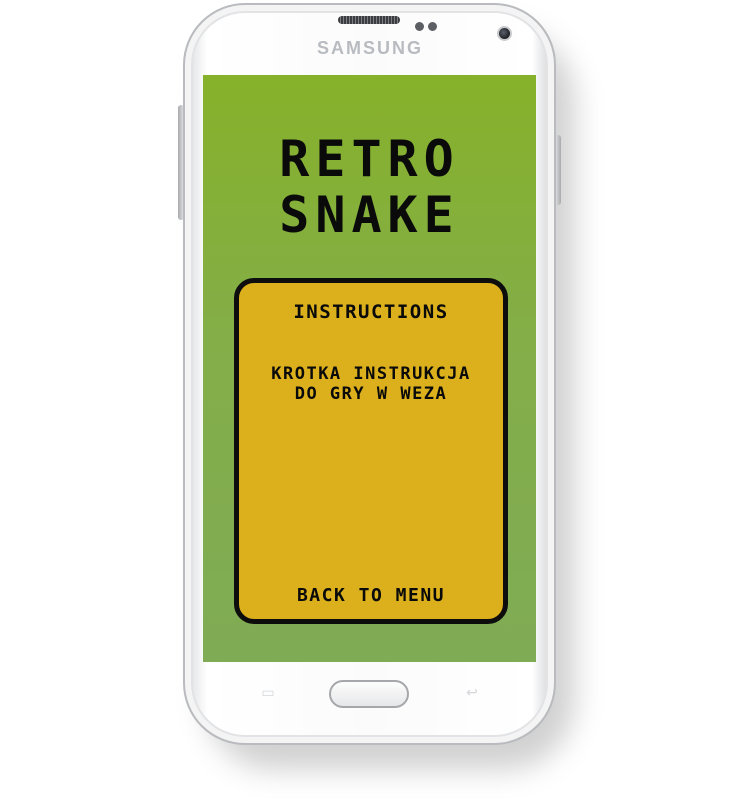 The height and width of the screenshot is (800, 737). I want to click on instructions-heading: INSTRUCTIONS, so click(371, 312).